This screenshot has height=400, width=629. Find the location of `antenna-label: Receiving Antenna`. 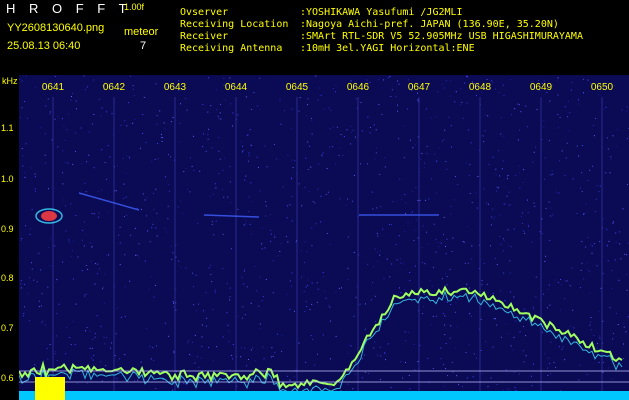

antenna-label: Receiving Antenna is located at coordinates (231, 48).